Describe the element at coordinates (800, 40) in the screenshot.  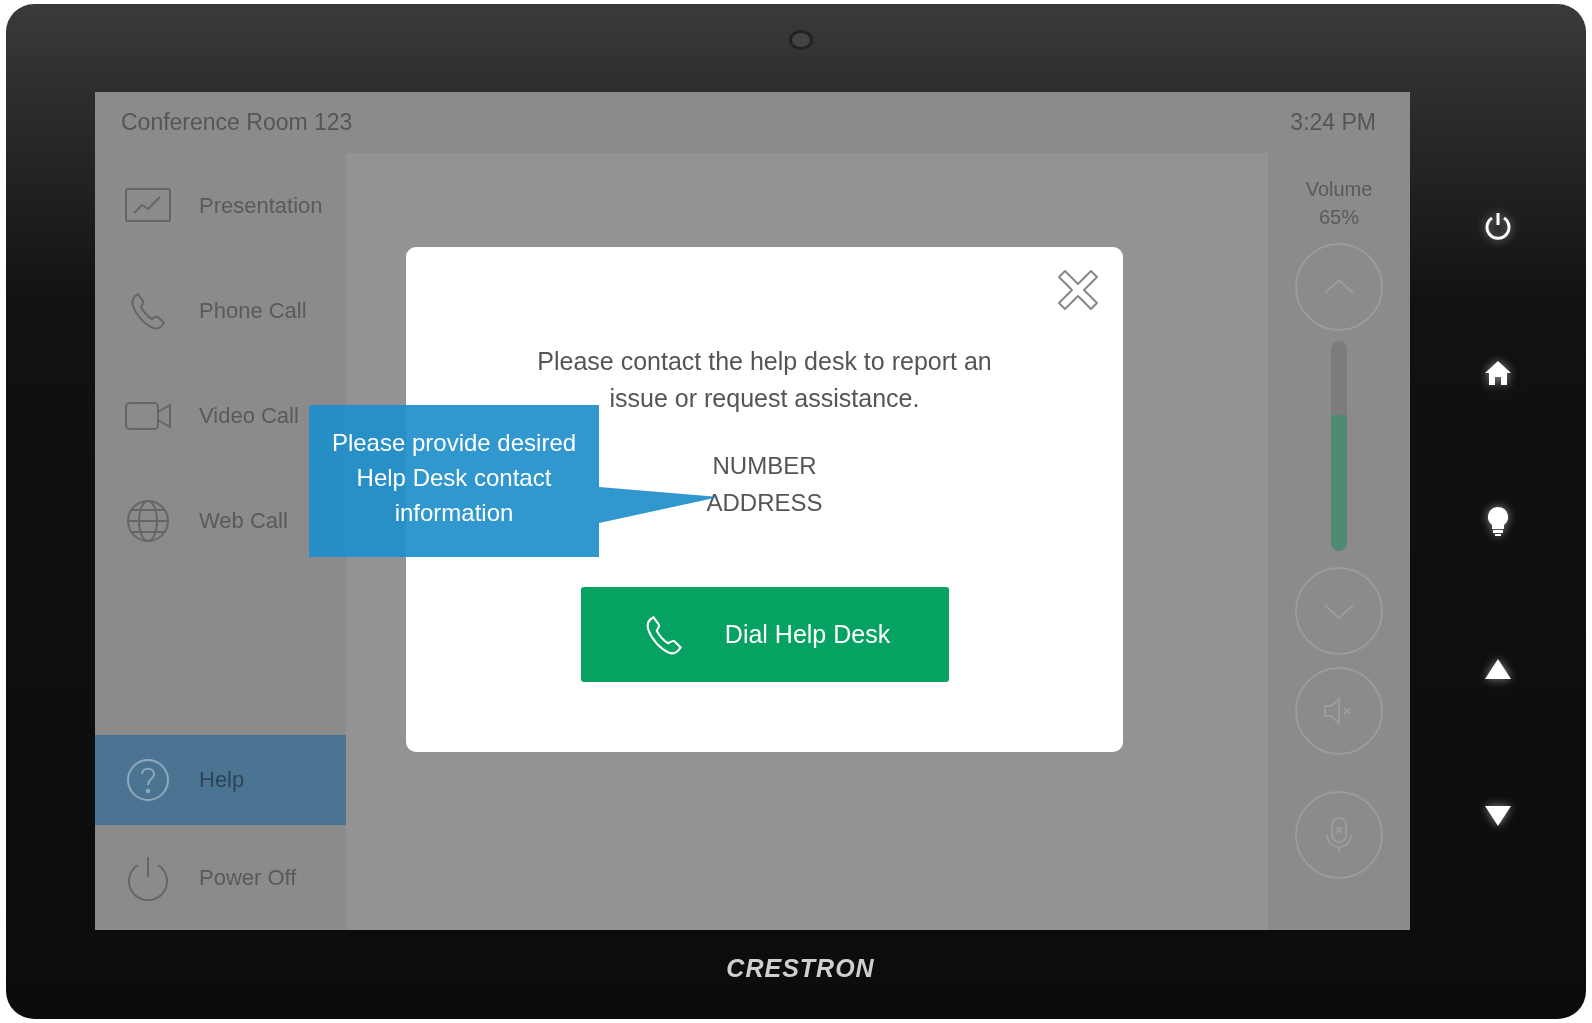
I see `camera-lens` at that location.